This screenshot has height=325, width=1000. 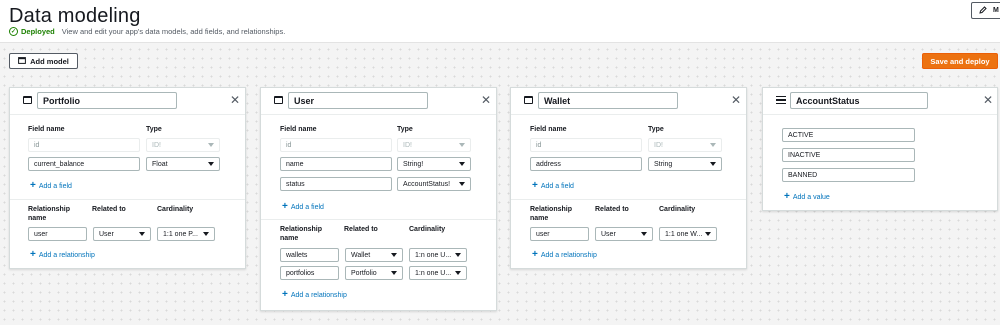 What do you see at coordinates (807, 197) in the screenshot?
I see `add-value-link: + Add a value` at bounding box center [807, 197].